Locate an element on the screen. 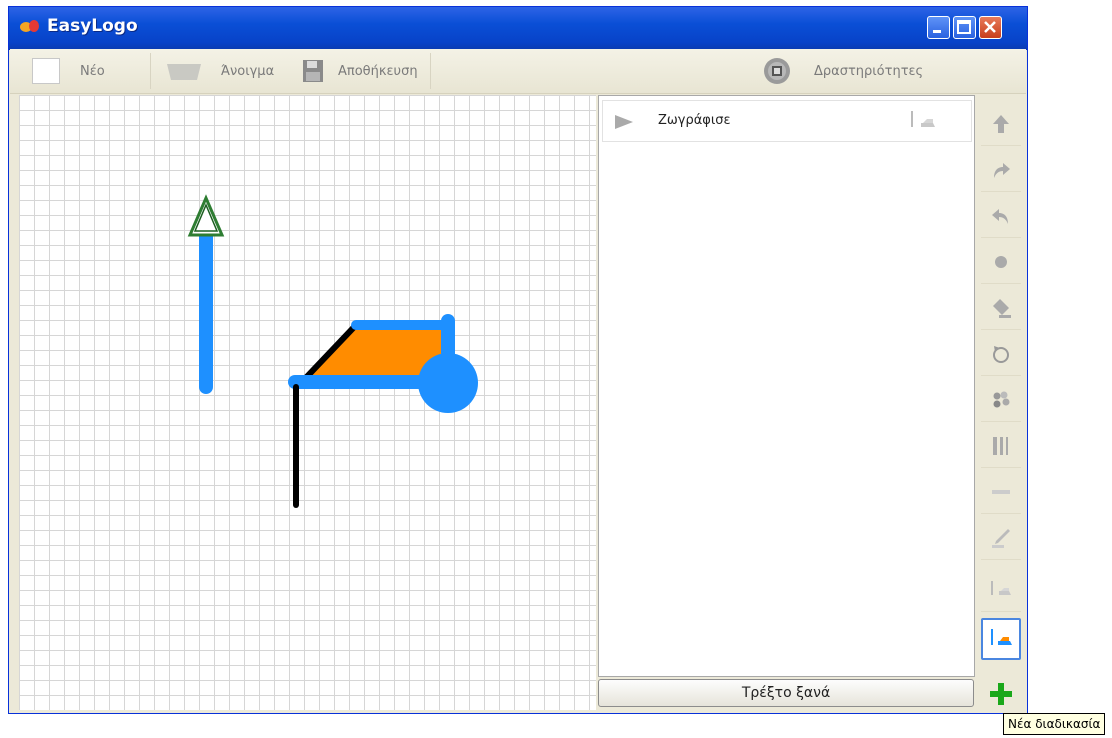  tooltip: Νέα διαδικασία is located at coordinates (1054, 724).